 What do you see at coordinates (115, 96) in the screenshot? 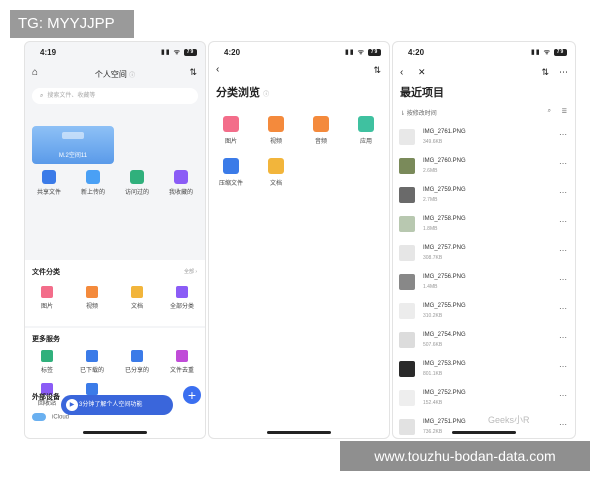
I see `search-input: ⌕ 搜索文件、收藏等` at bounding box center [115, 96].